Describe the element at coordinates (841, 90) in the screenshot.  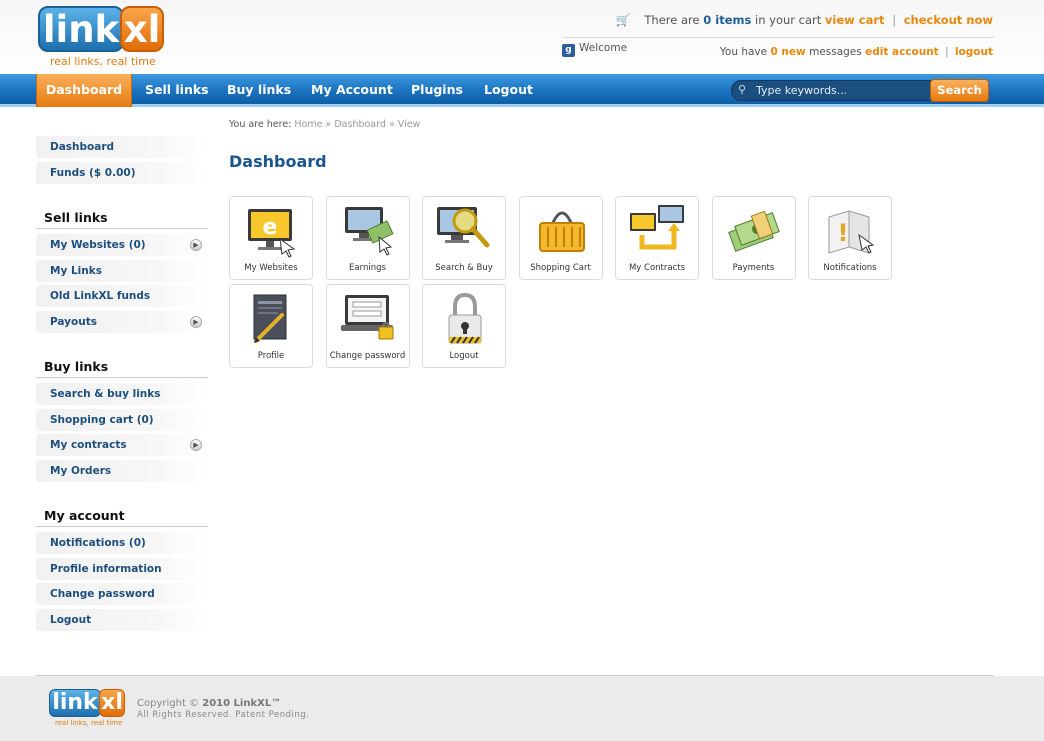
I see `search-input` at that location.